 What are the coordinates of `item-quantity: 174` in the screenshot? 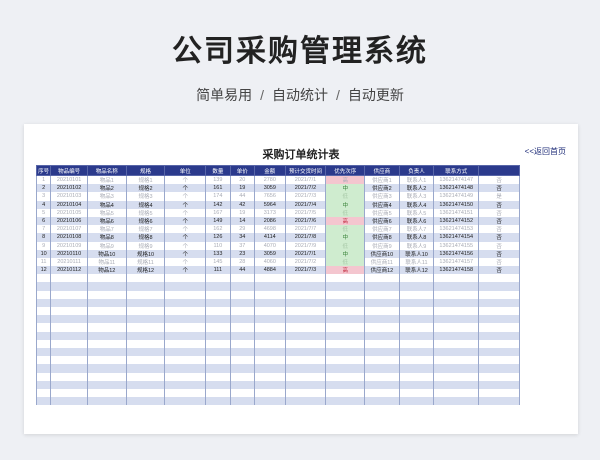 It's located at (218, 196).